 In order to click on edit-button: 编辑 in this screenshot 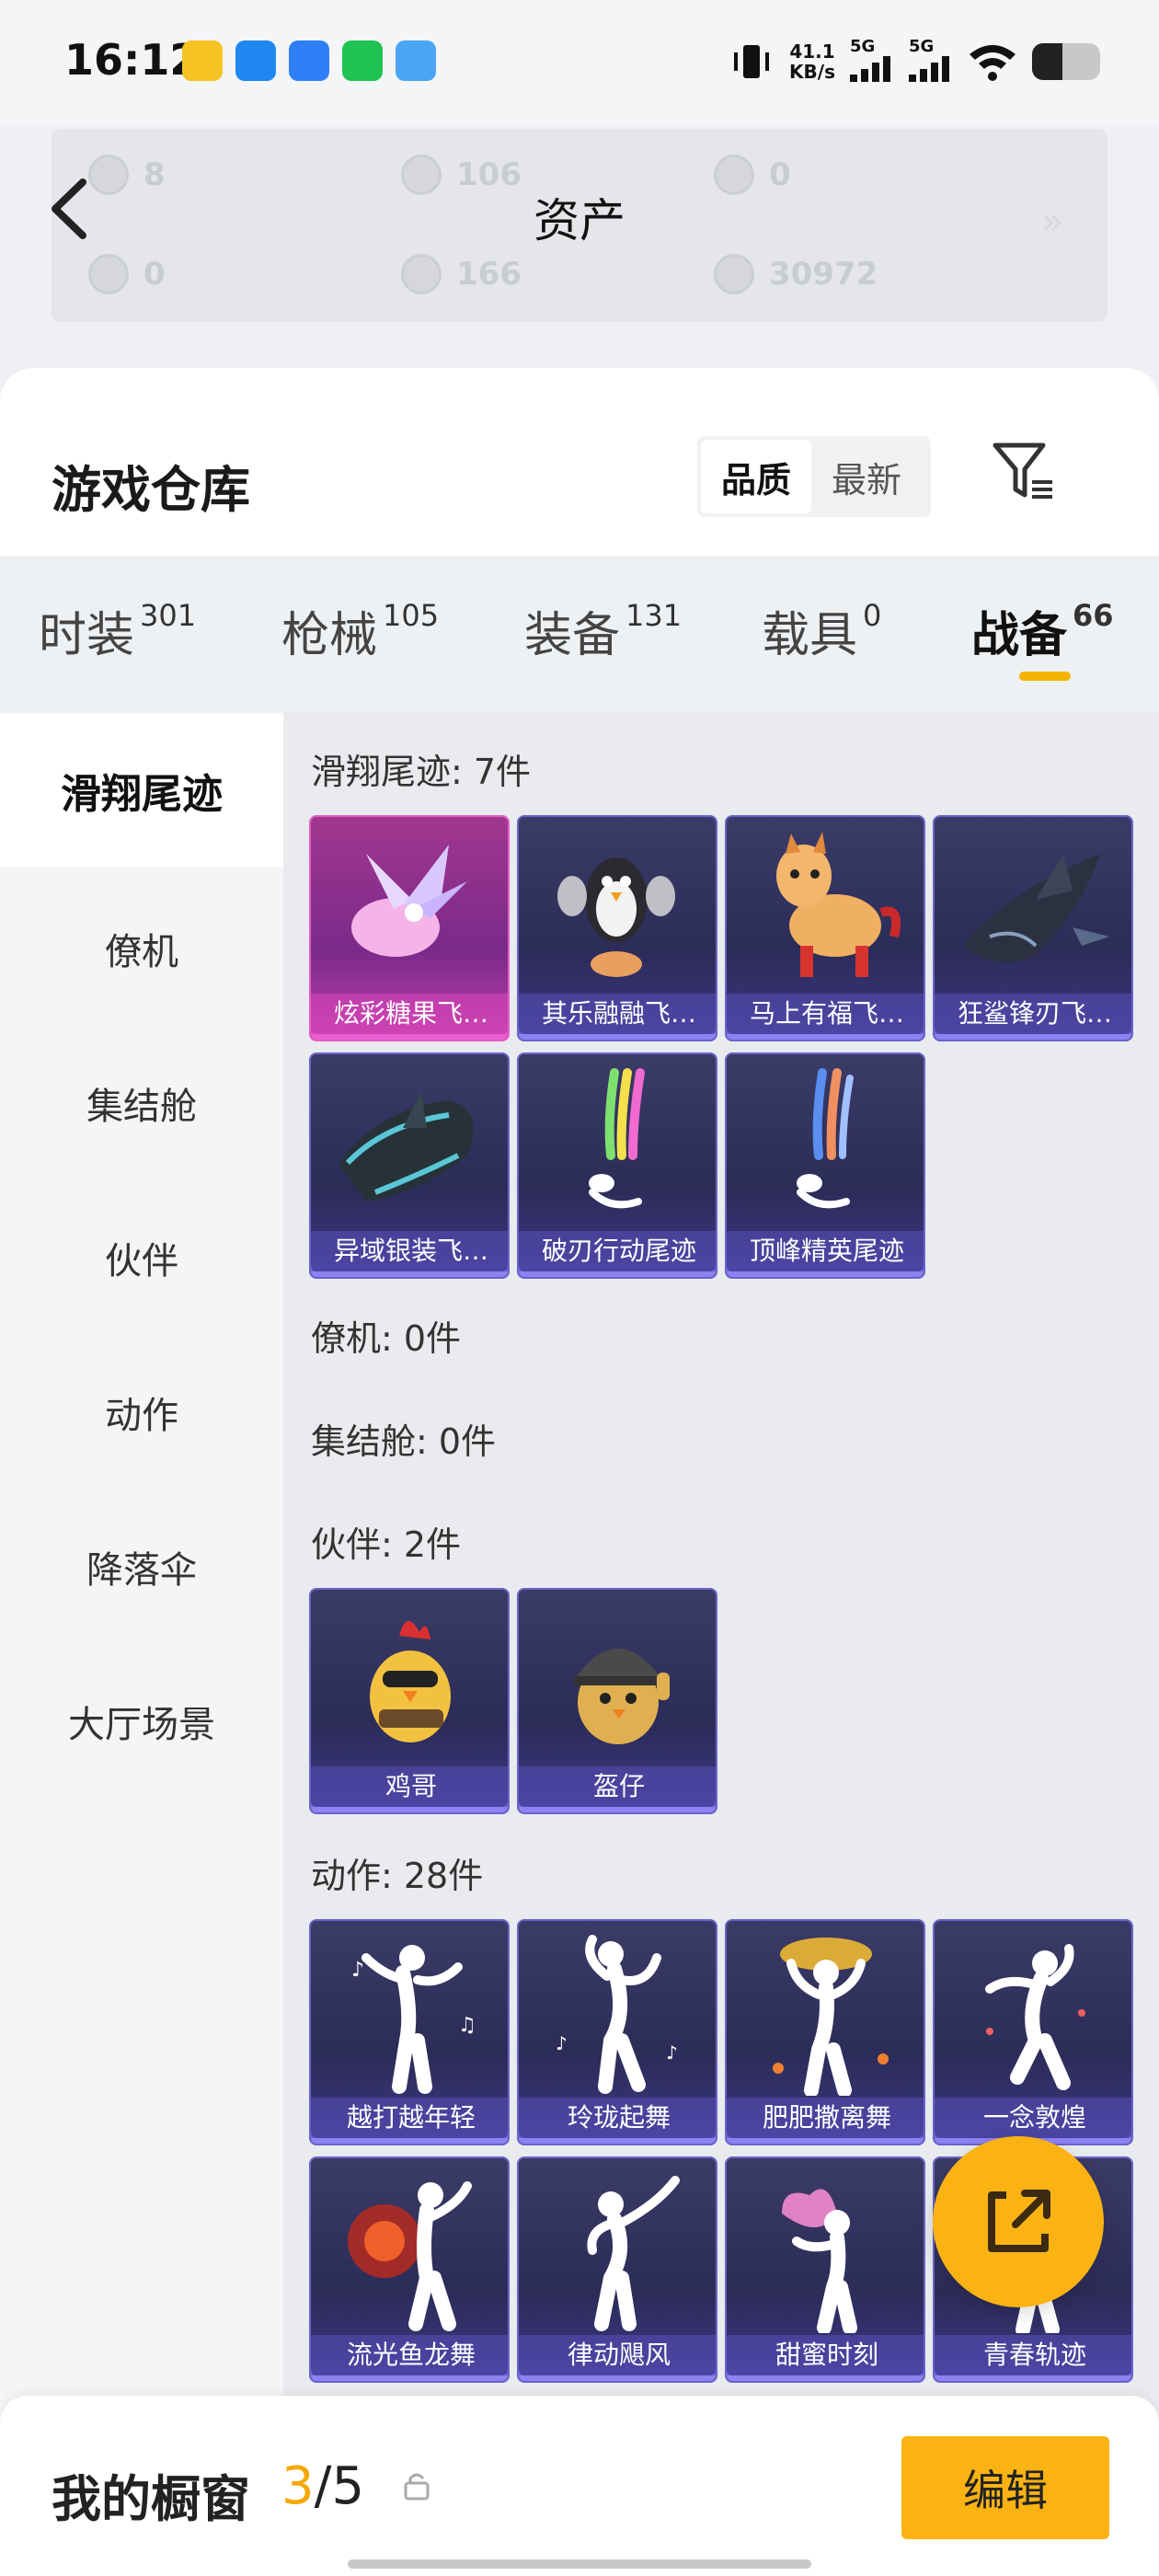, I will do `click(1005, 2487)`.